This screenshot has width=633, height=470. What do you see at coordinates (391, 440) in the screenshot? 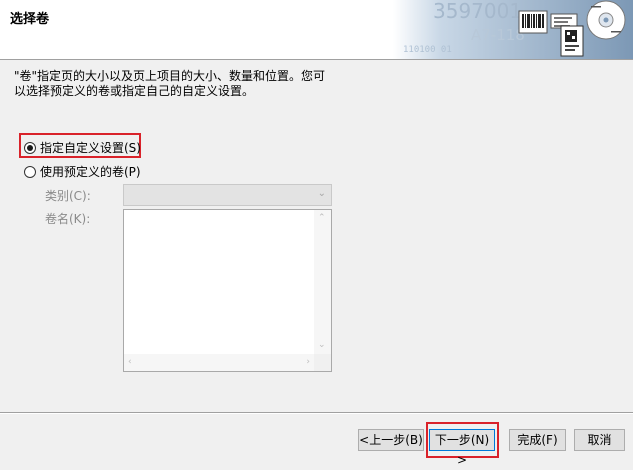
I see `back-button: <上一步(B)` at bounding box center [391, 440].